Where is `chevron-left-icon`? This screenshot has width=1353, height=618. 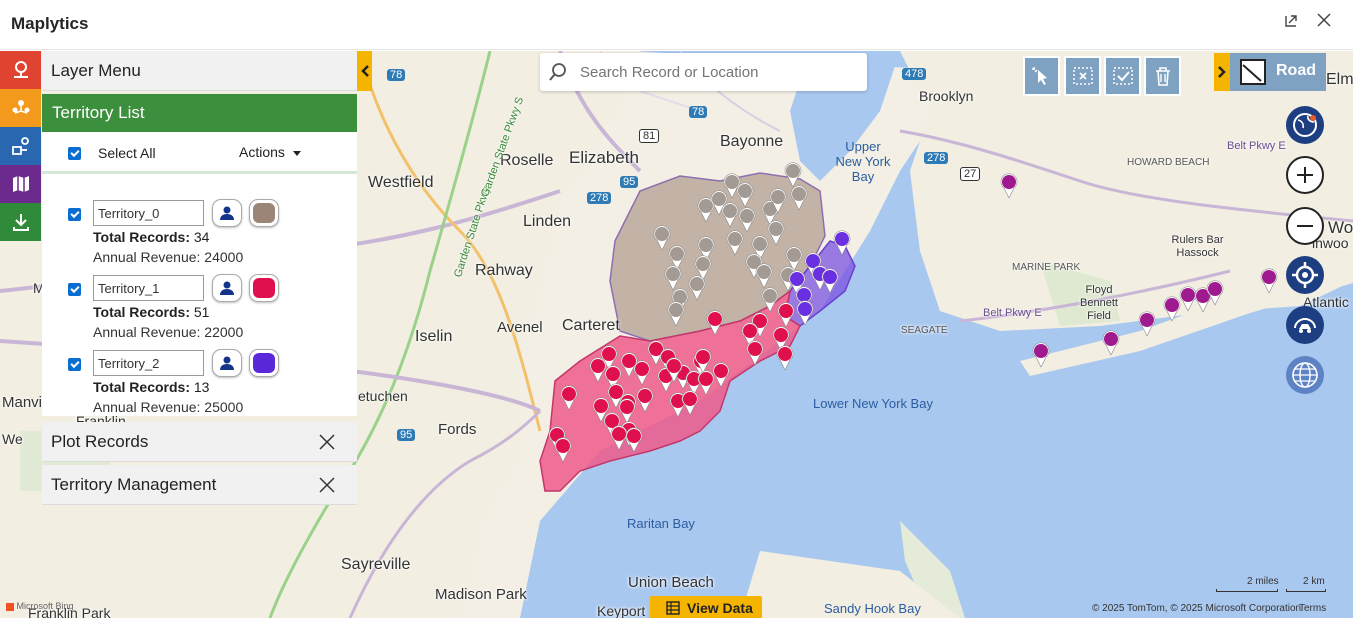 chevron-left-icon is located at coordinates (364, 71).